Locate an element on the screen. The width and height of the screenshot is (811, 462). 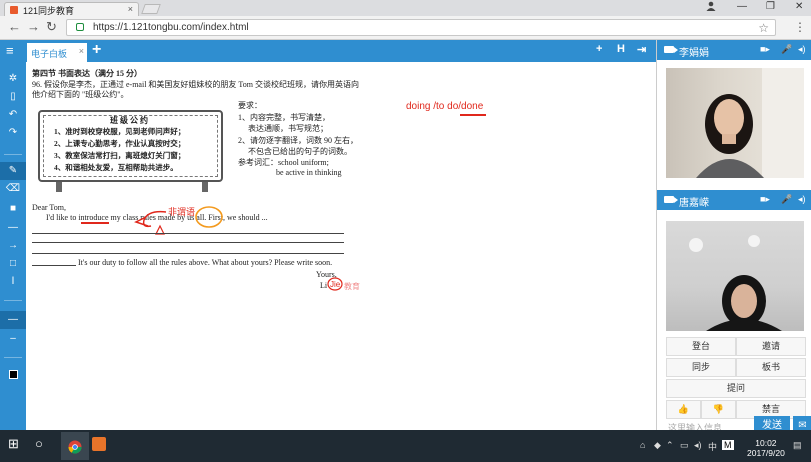
search-icon: ○ is located at coordinates (39, 443).